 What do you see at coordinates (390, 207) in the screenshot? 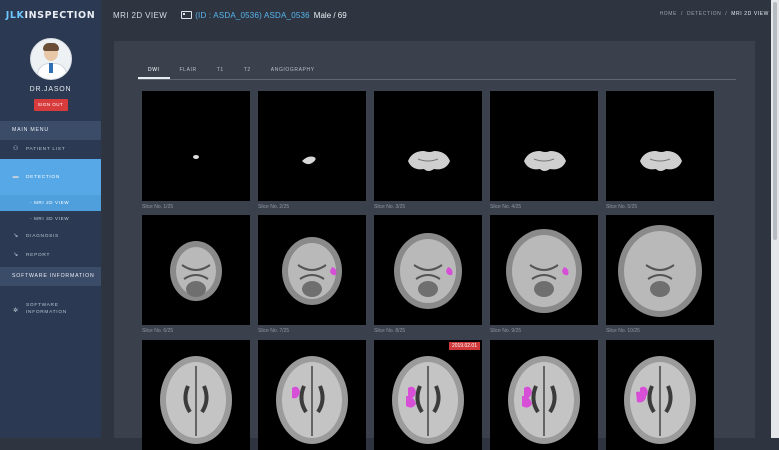
I see `slice-caption: Slice No. 3/25` at bounding box center [390, 207].